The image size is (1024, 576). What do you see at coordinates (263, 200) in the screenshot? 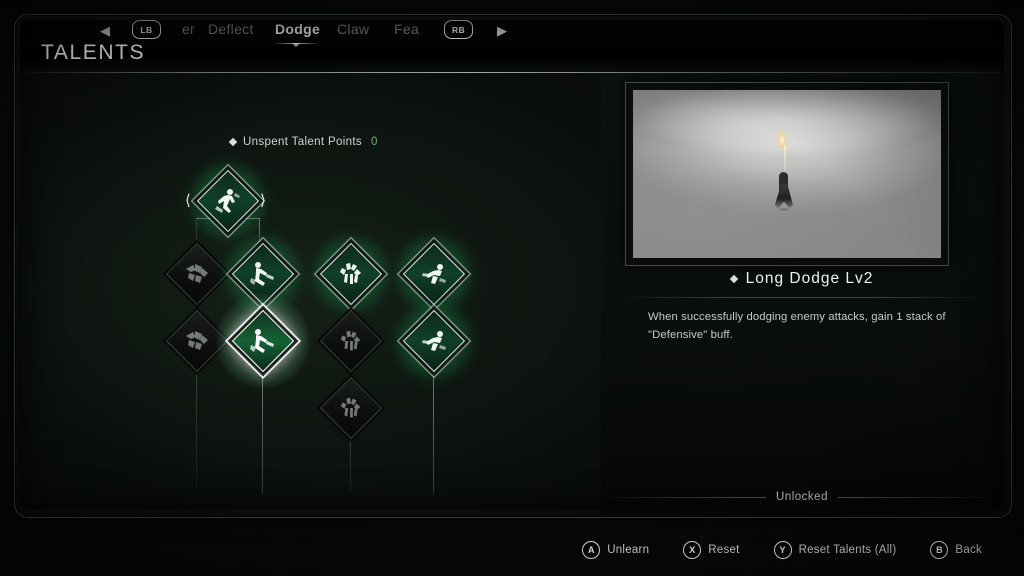
I see `node-next-arrow-icon: ⟩` at bounding box center [263, 200].